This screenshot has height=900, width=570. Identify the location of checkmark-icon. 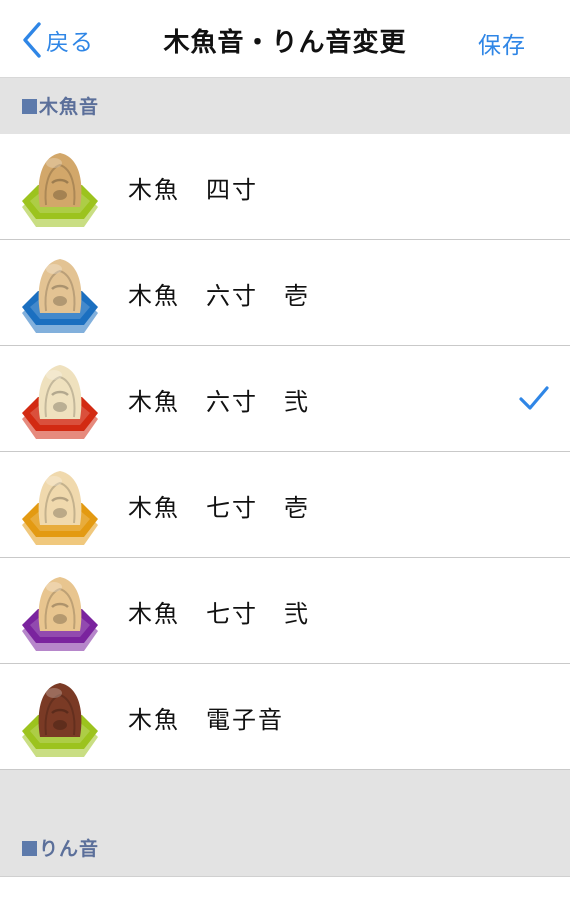
(534, 400).